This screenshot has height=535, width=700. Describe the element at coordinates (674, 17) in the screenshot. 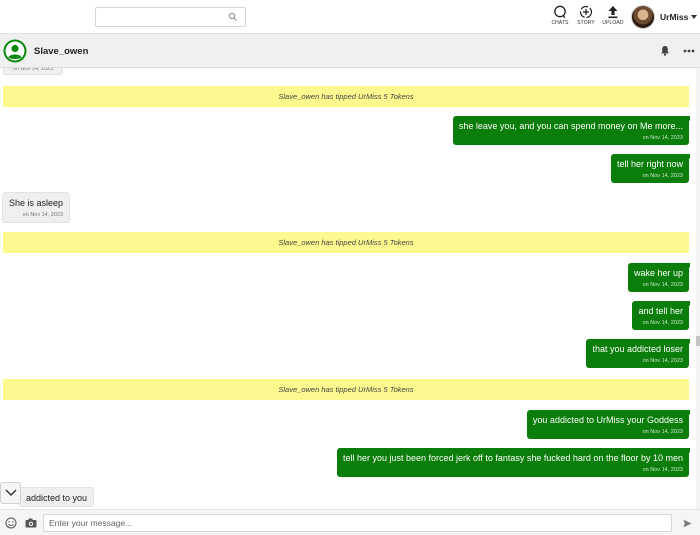

I see `user-name: UrMiss` at that location.